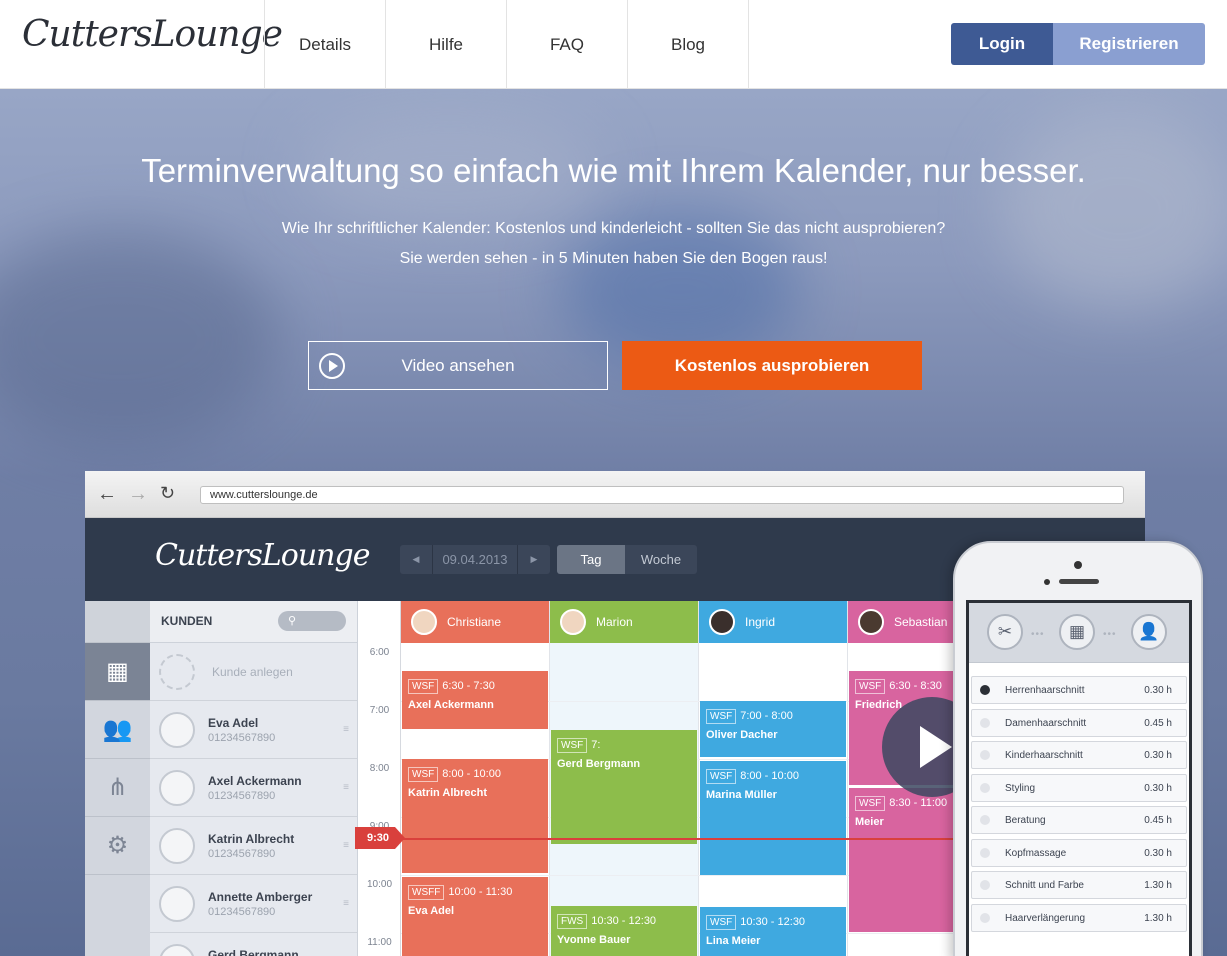  What do you see at coordinates (773, 931) in the screenshot?
I see `appointment: WSF 10:30 - 12:30 Lina Meier` at bounding box center [773, 931].